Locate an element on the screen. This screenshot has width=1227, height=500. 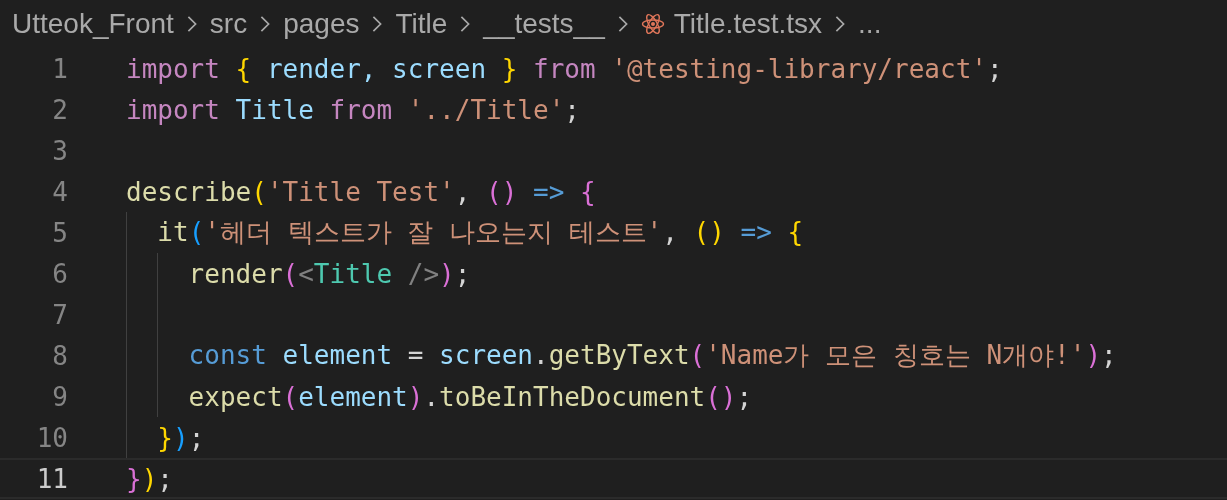
line-number: 5 is located at coordinates (59, 232).